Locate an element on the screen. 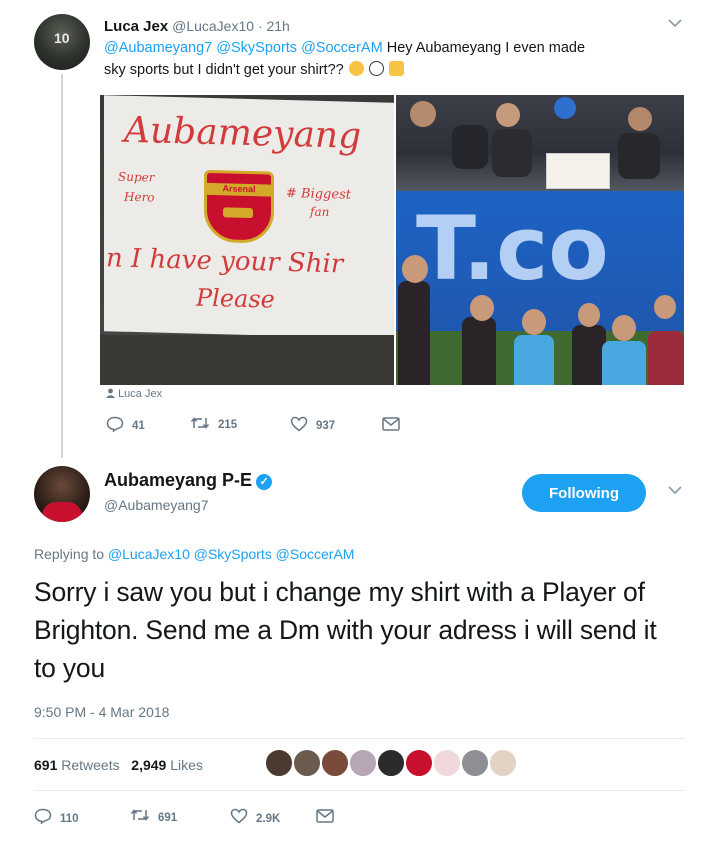  person-icon is located at coordinates (112, 394).